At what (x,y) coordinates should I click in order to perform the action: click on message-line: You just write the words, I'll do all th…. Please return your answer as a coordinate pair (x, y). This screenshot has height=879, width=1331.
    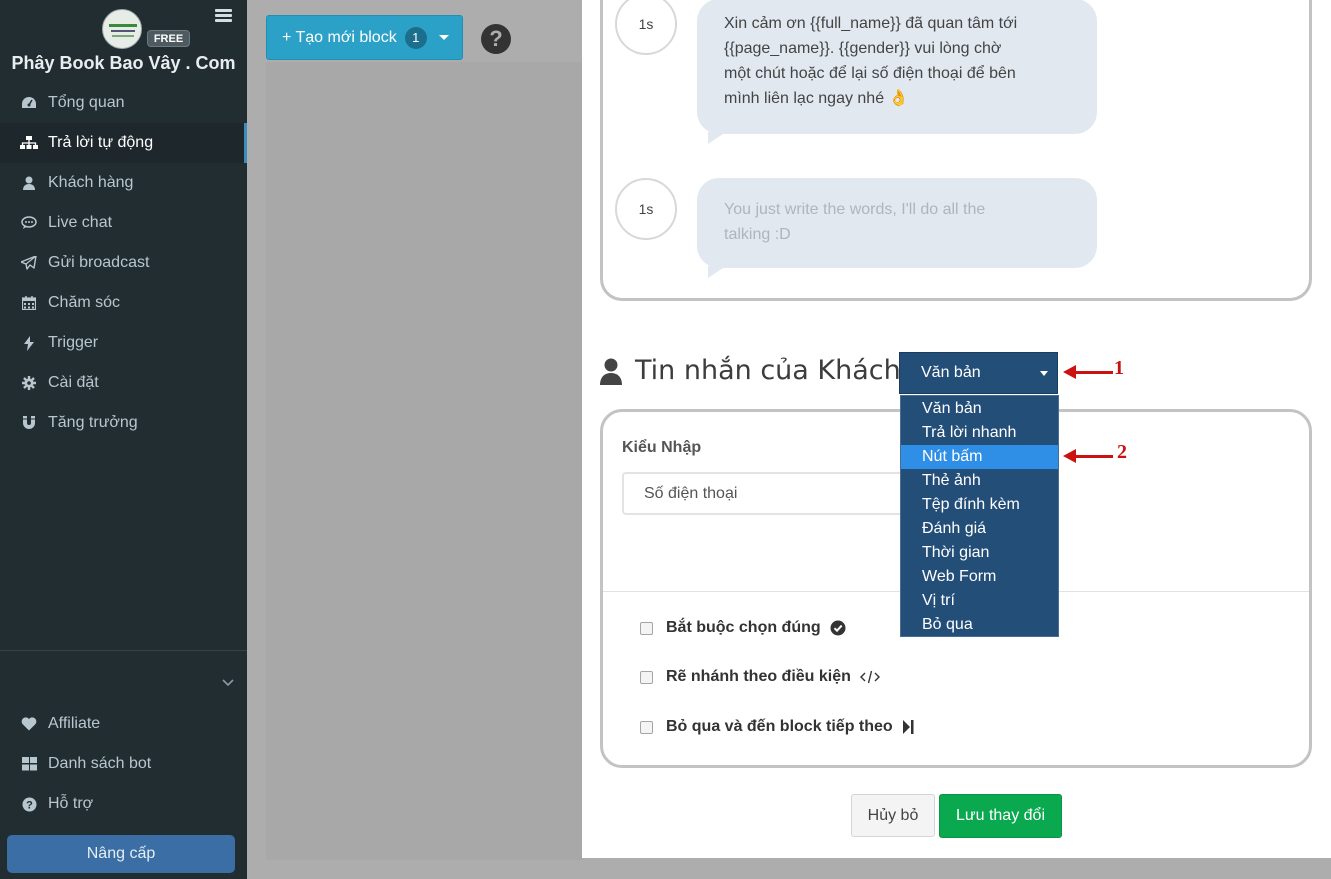
    Looking at the image, I should click on (855, 209).